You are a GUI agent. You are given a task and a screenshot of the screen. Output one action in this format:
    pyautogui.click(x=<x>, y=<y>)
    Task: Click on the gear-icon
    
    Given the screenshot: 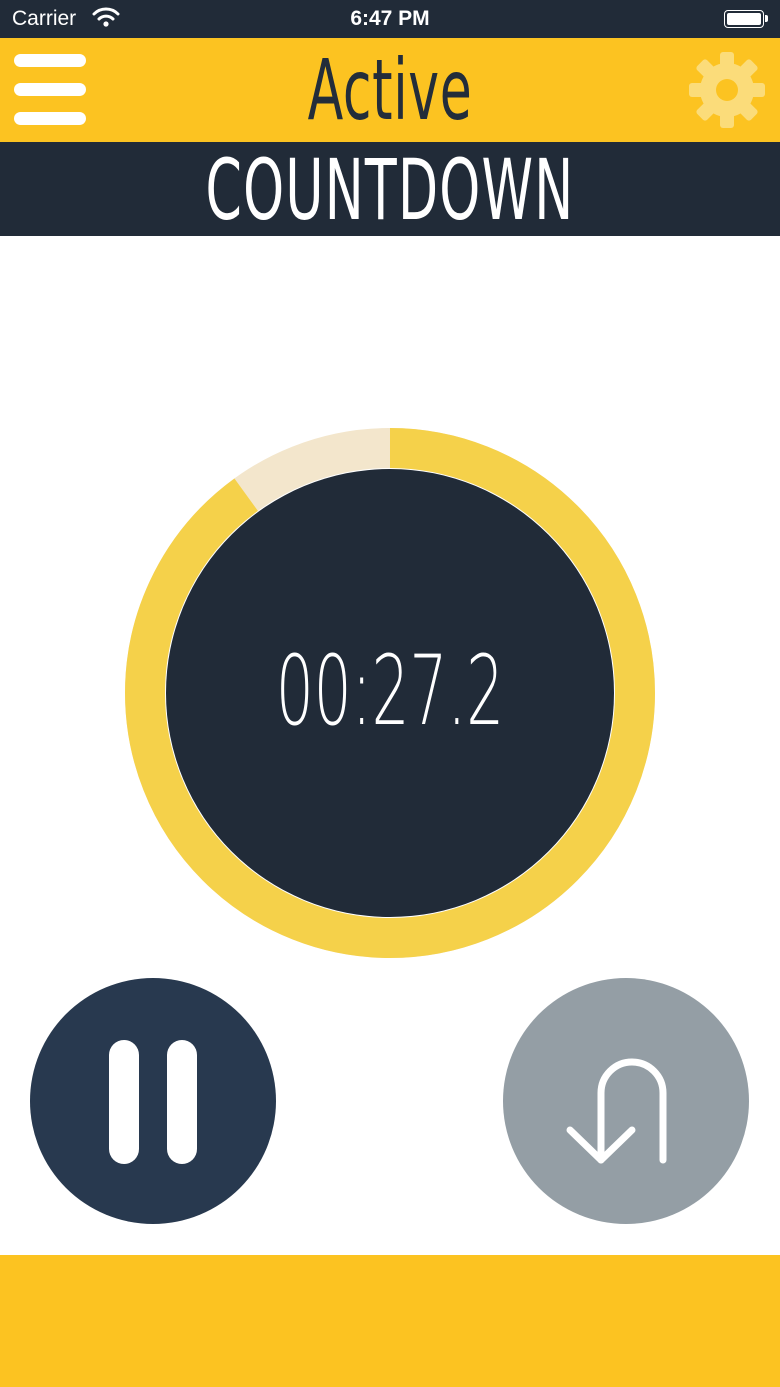 What is the action you would take?
    pyautogui.click(x=727, y=90)
    